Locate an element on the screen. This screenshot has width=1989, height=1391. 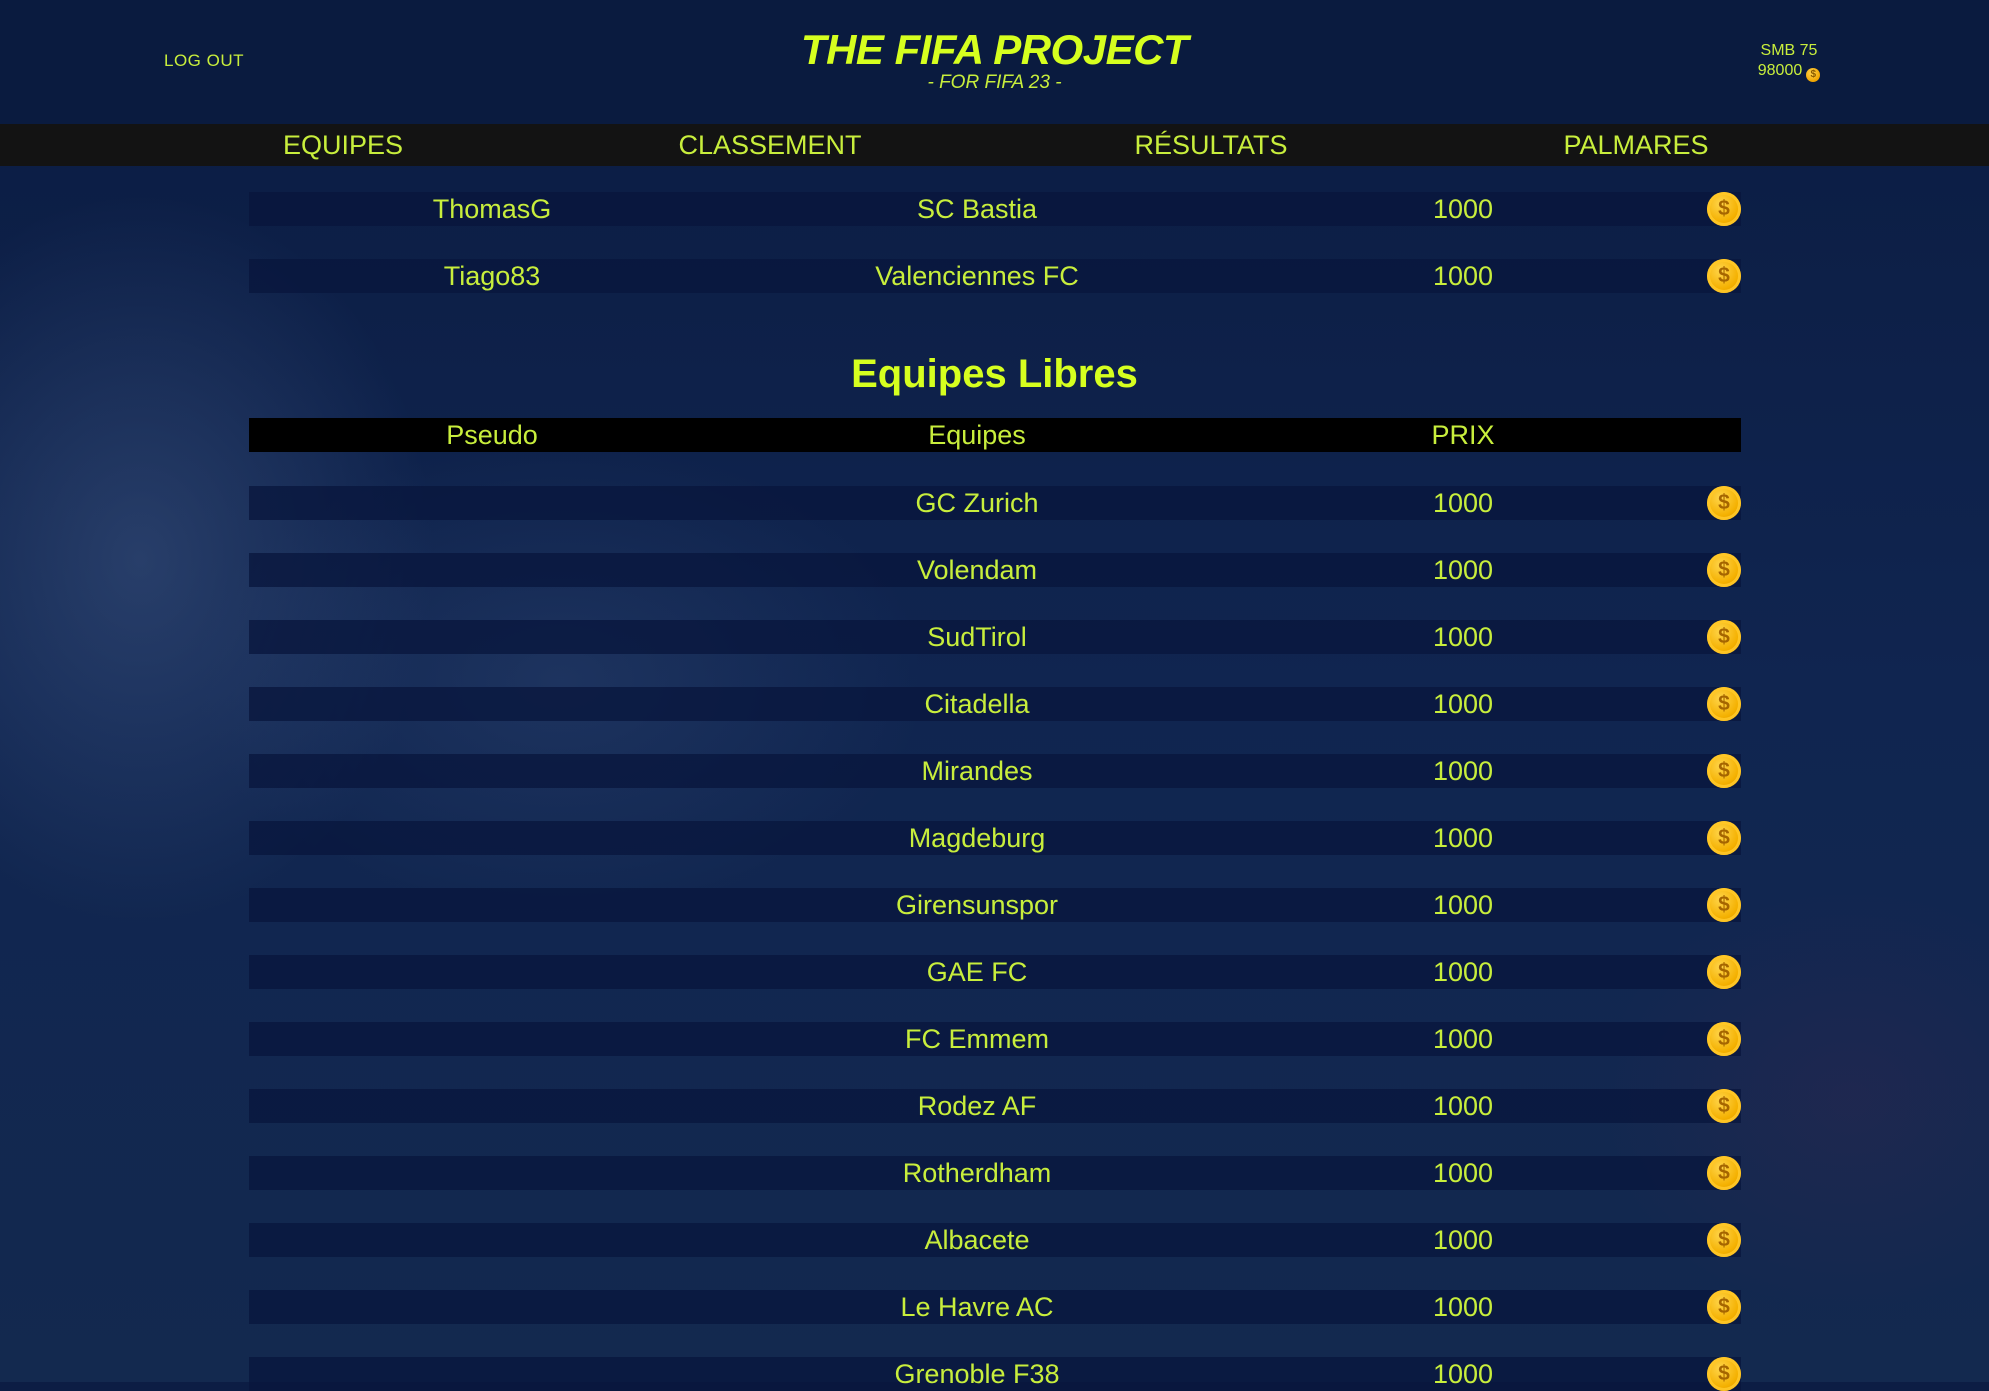
main-nav: EQUIPES CLASSEMENT RÉSULTATS PALMARES is located at coordinates (994, 145).